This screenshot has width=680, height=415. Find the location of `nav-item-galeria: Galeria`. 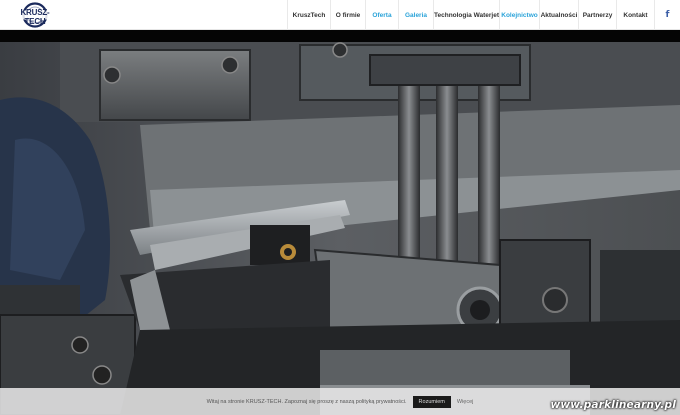

nav-item-galeria: Galeria is located at coordinates (415, 15).